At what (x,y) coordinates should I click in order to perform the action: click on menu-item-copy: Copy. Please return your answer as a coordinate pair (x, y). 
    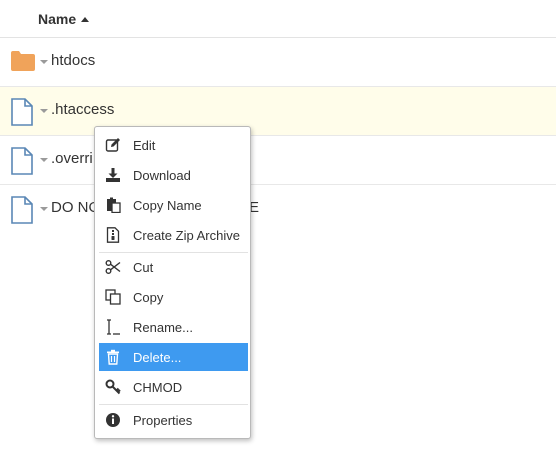
    Looking at the image, I should click on (173, 297).